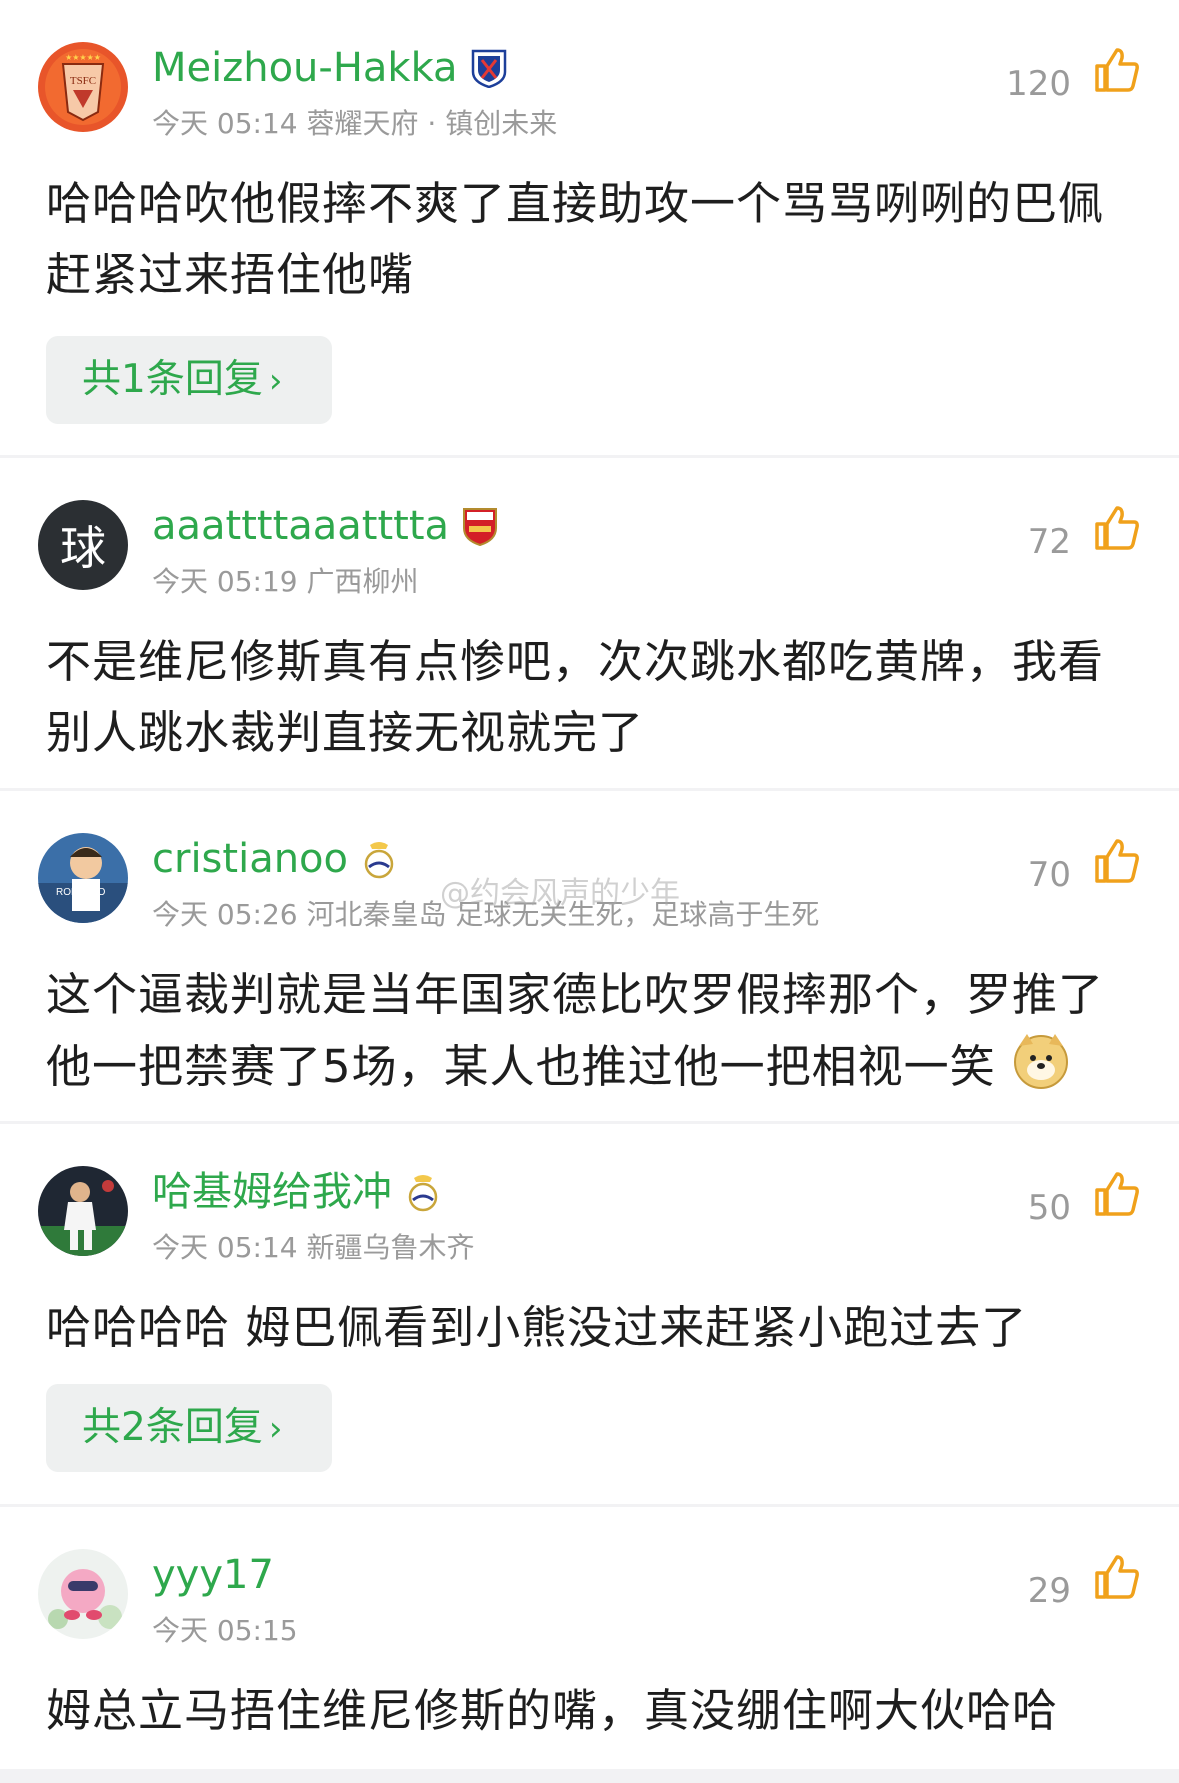 Image resolution: width=1179 pixels, height=1783 pixels. Describe the element at coordinates (300, 526) in the screenshot. I see `username: aaattttaaatttta` at that location.